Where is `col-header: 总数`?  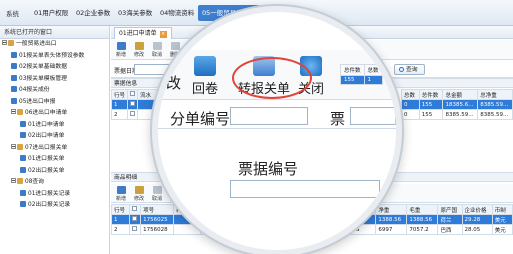 col-header: 总数 is located at coordinates (410, 94).